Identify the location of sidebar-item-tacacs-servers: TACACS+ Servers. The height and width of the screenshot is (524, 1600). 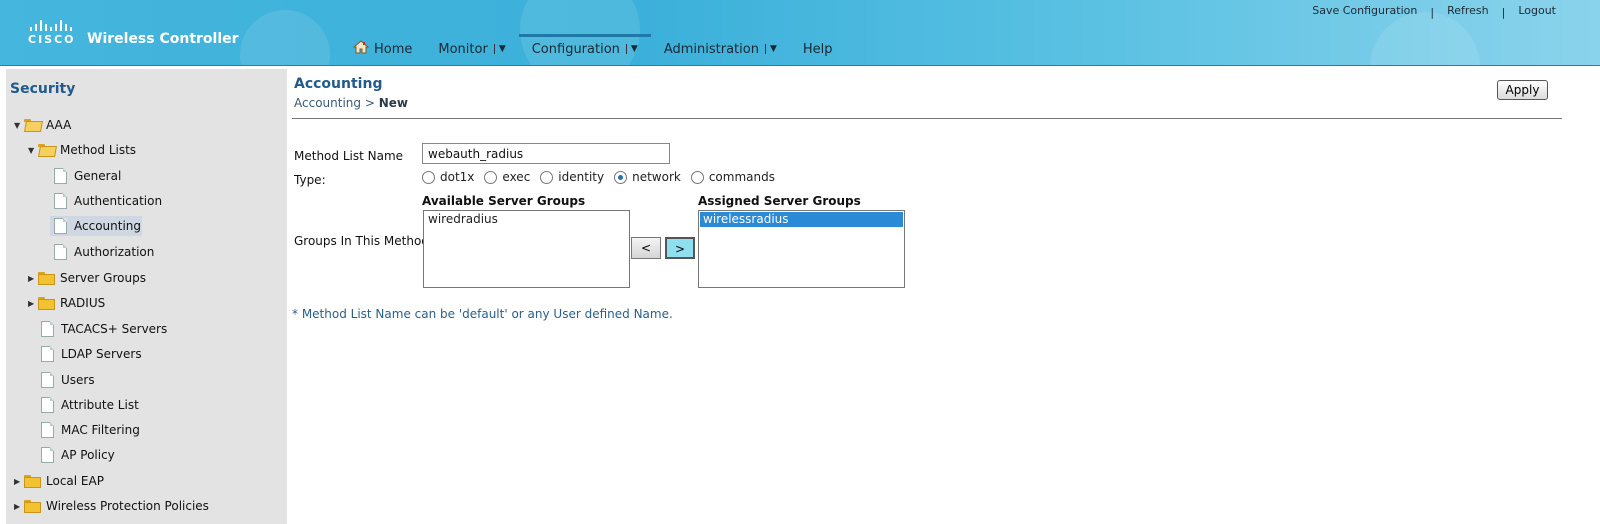
(104, 329).